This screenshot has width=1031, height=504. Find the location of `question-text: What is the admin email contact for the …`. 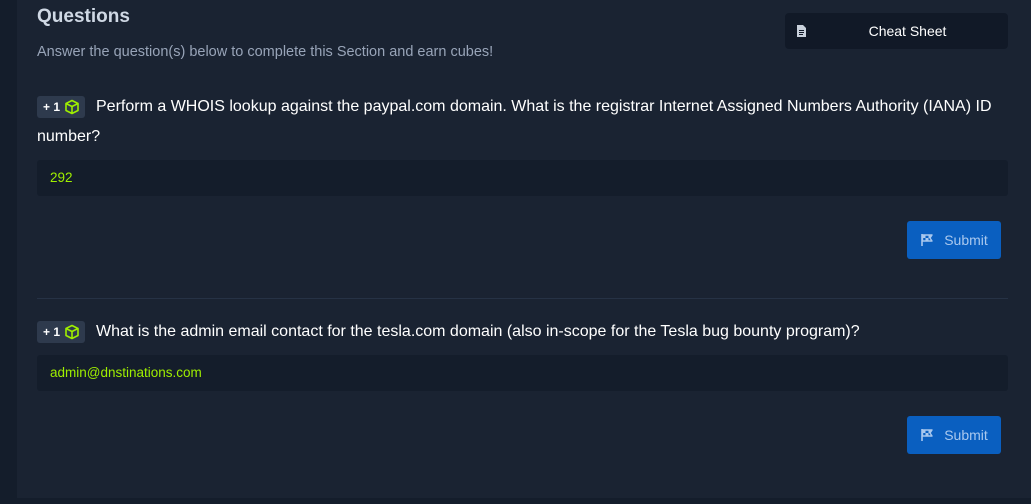

question-text: What is the admin email contact for the … is located at coordinates (478, 331).